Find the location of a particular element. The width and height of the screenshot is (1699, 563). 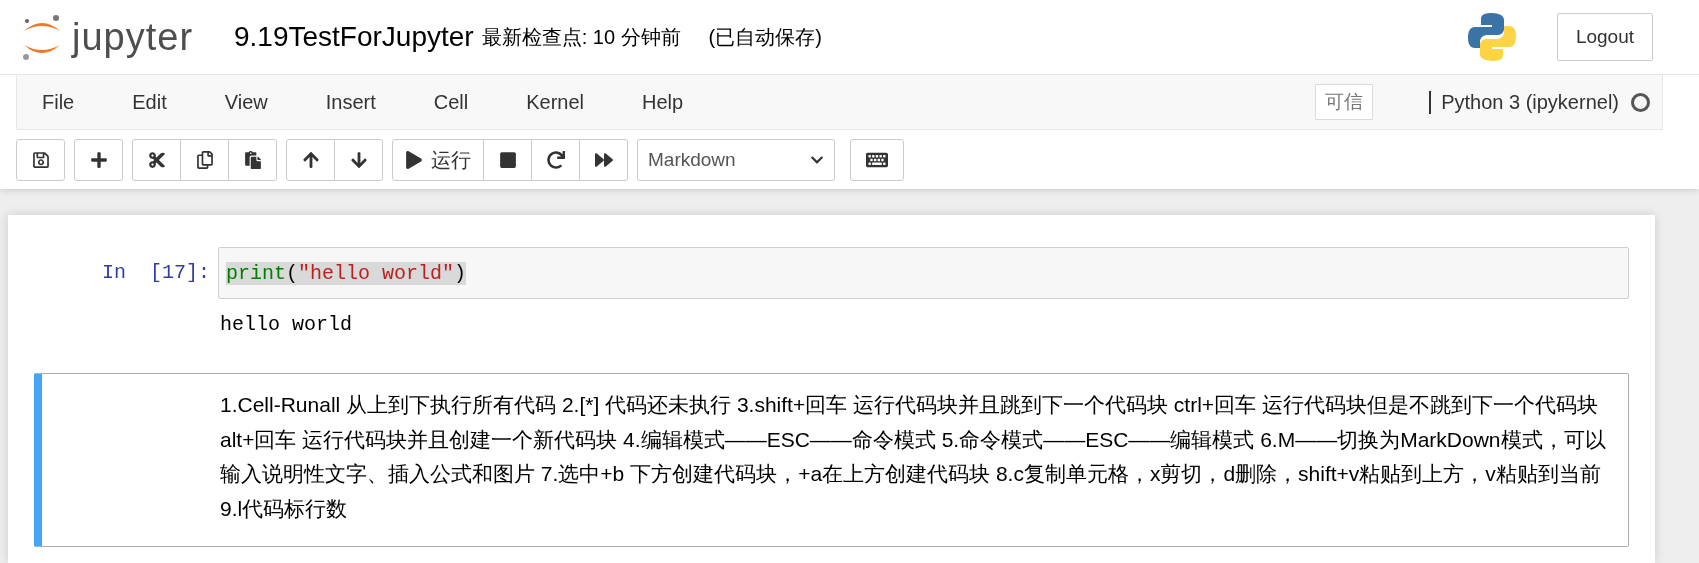

add-cell-button is located at coordinates (98, 160).